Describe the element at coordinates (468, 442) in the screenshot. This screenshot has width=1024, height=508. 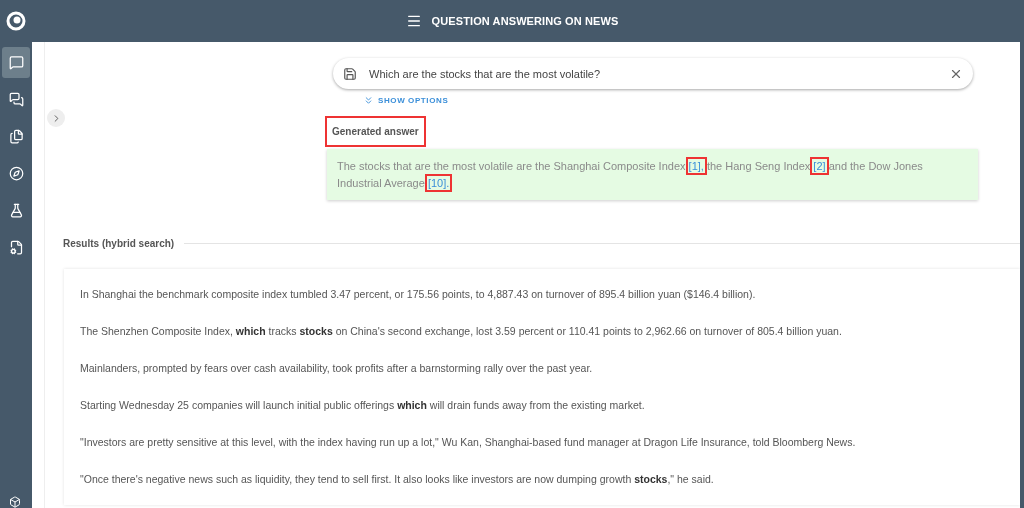
I see `result-paragraph: "Investors are pretty sensitive at this level, with the index having run up a lot," Wu Kan, Shanghai-based fund manager at Dragon Life Insurance, told Bloomberg News.` at that location.